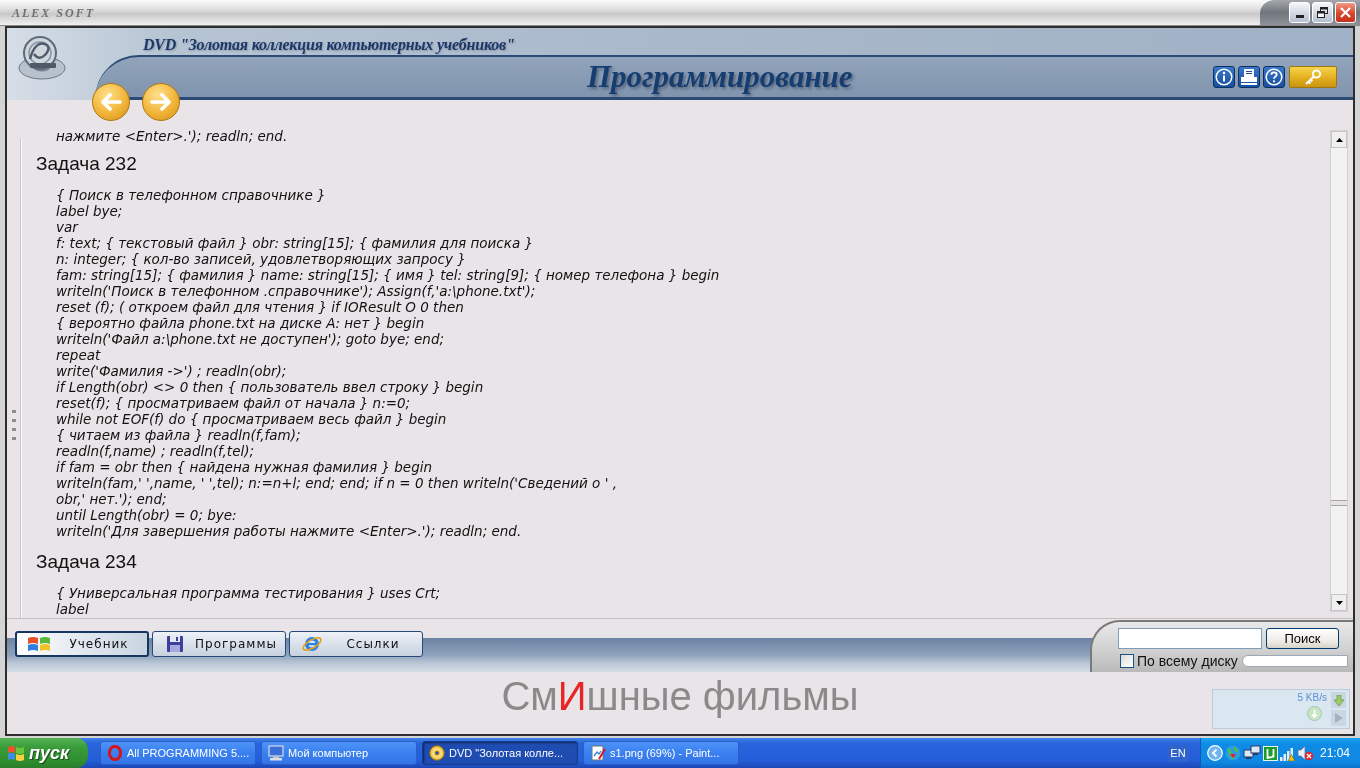 The width and height of the screenshot is (1360, 768). I want to click on key-icon, so click(1313, 77).